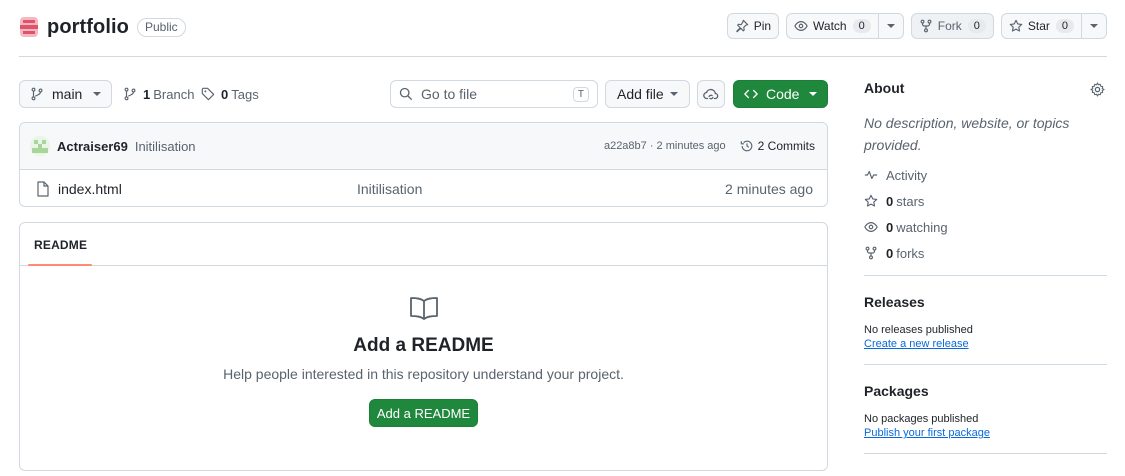  What do you see at coordinates (406, 94) in the screenshot?
I see `search-icon` at bounding box center [406, 94].